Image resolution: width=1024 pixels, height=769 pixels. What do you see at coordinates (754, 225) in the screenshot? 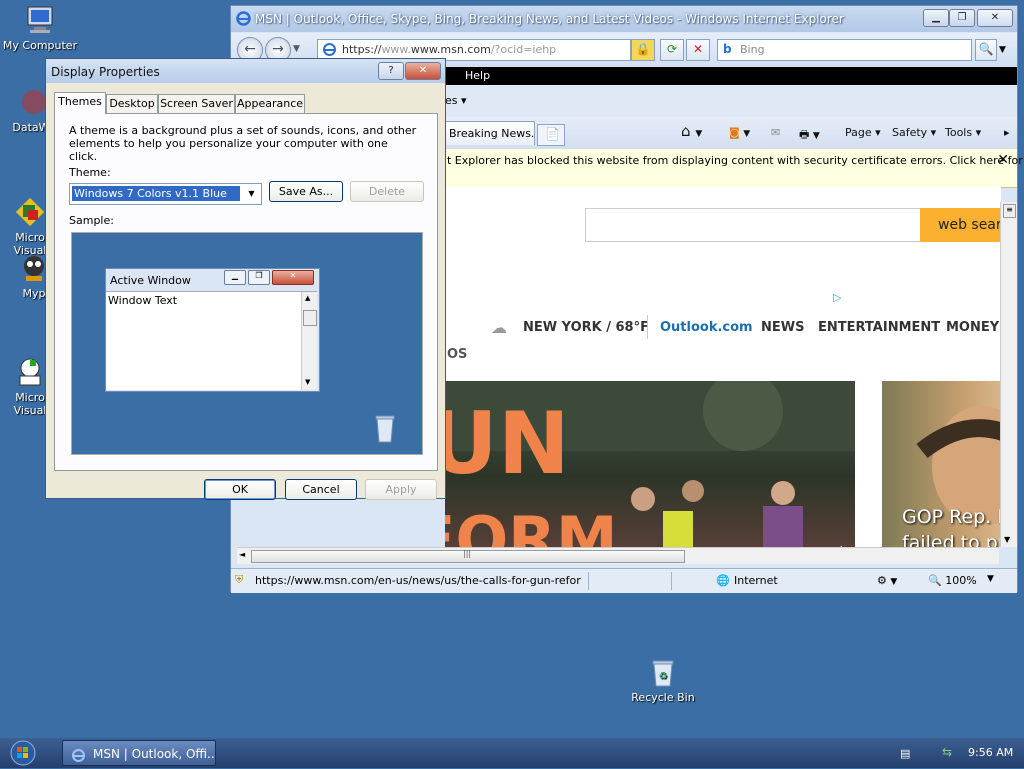
I see `msn-search-input` at bounding box center [754, 225].